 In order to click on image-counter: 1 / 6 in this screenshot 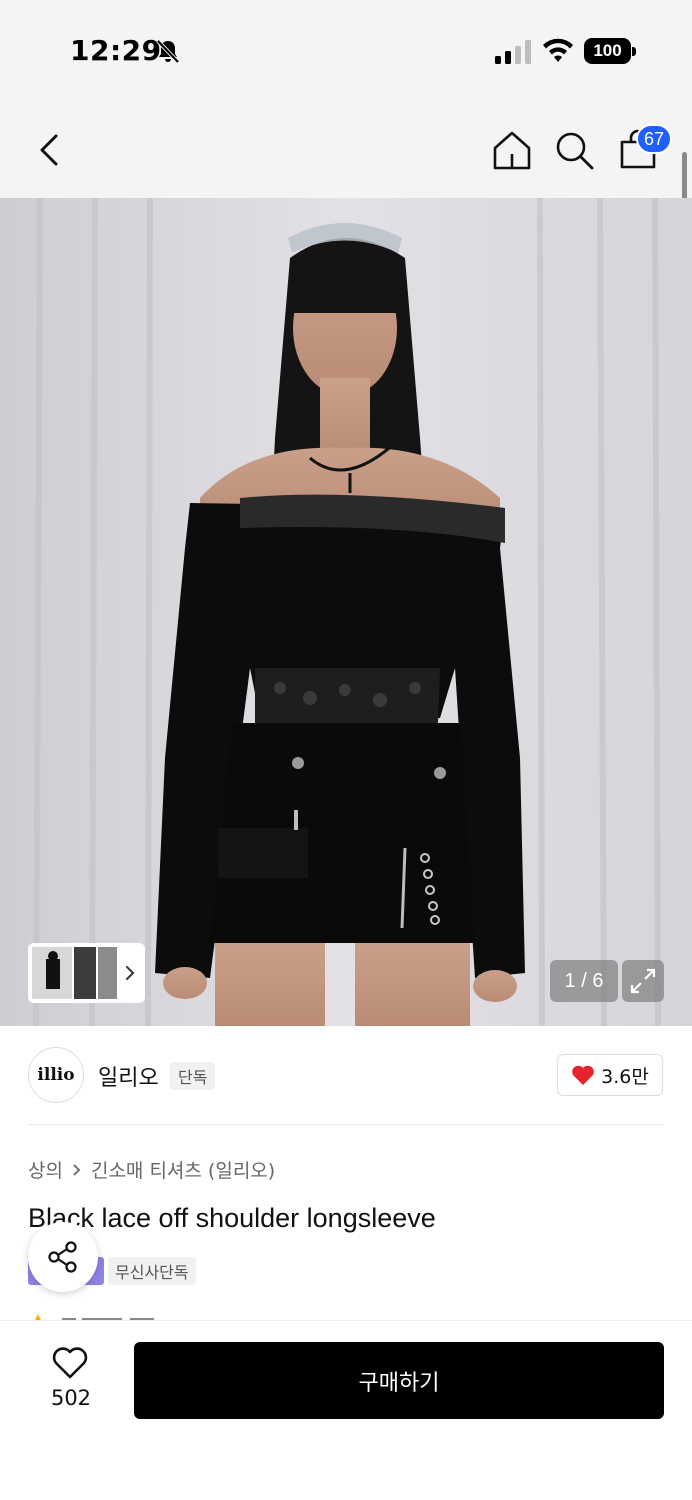, I will do `click(584, 981)`.